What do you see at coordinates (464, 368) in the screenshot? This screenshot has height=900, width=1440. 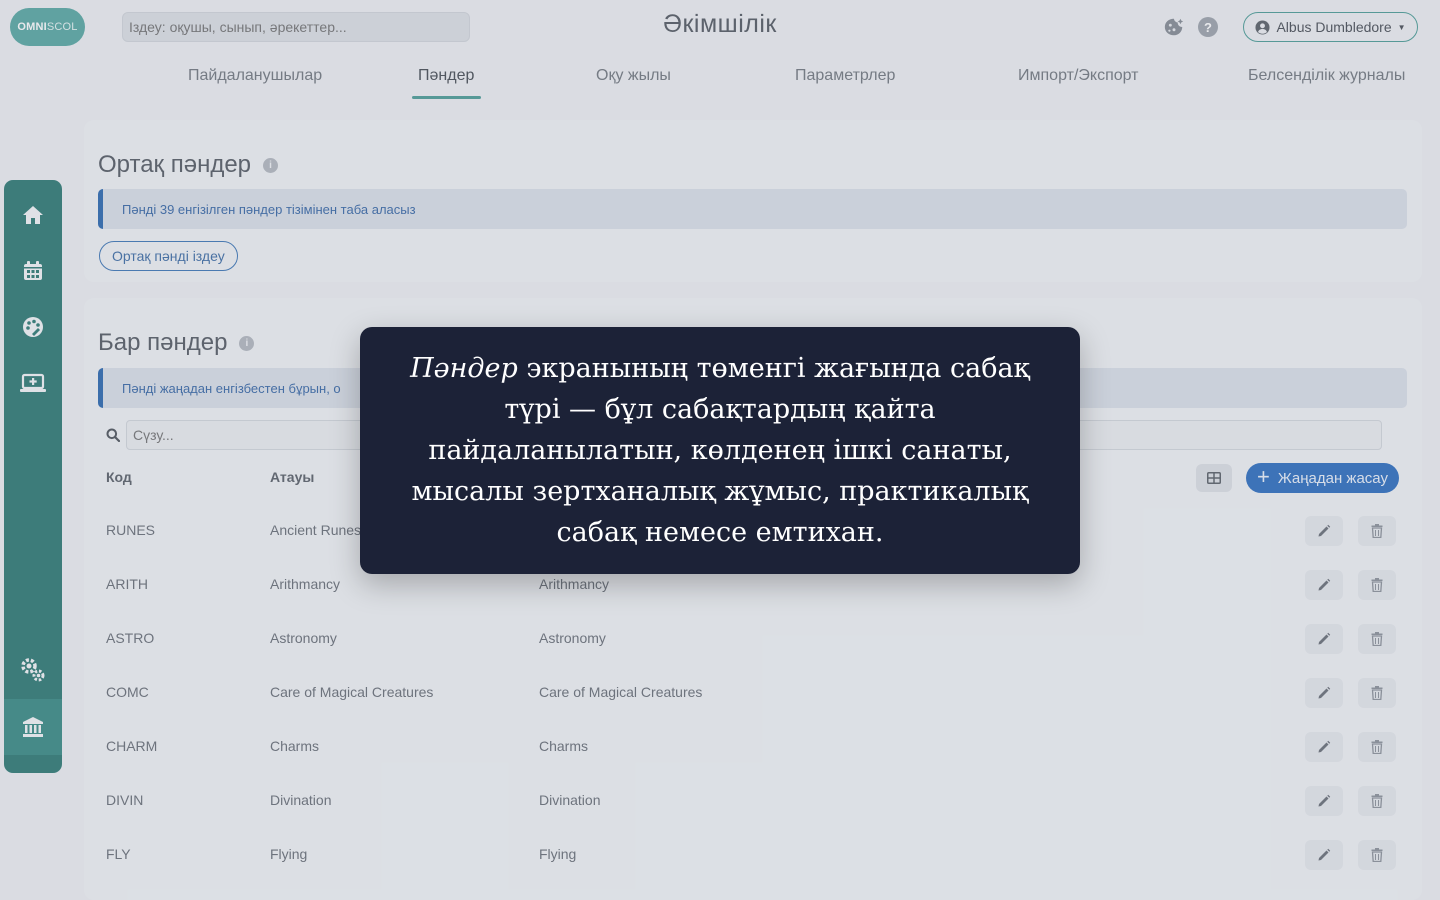 I see `tooltip-emphasis: Пәндер` at bounding box center [464, 368].